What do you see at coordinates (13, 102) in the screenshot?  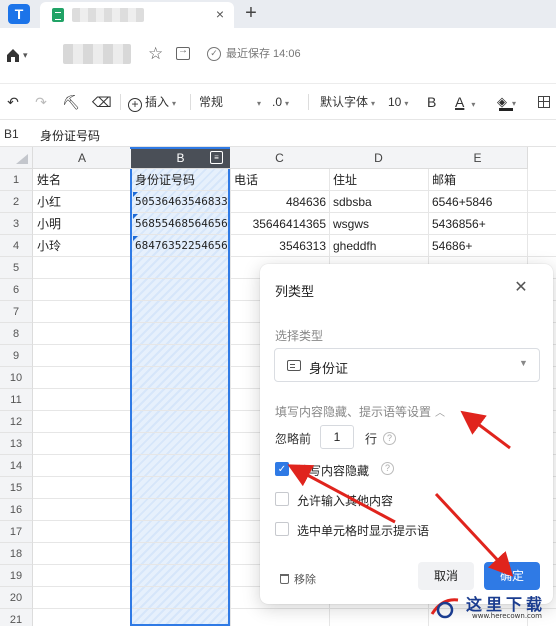 I see `undo-icon: ↶` at bounding box center [13, 102].